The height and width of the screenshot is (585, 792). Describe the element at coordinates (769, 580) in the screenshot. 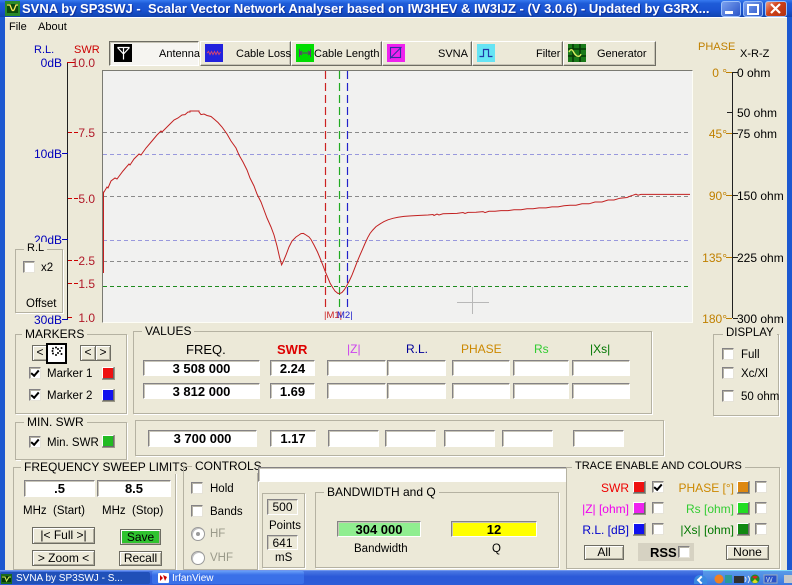

I see `svg-text: W` at that location.